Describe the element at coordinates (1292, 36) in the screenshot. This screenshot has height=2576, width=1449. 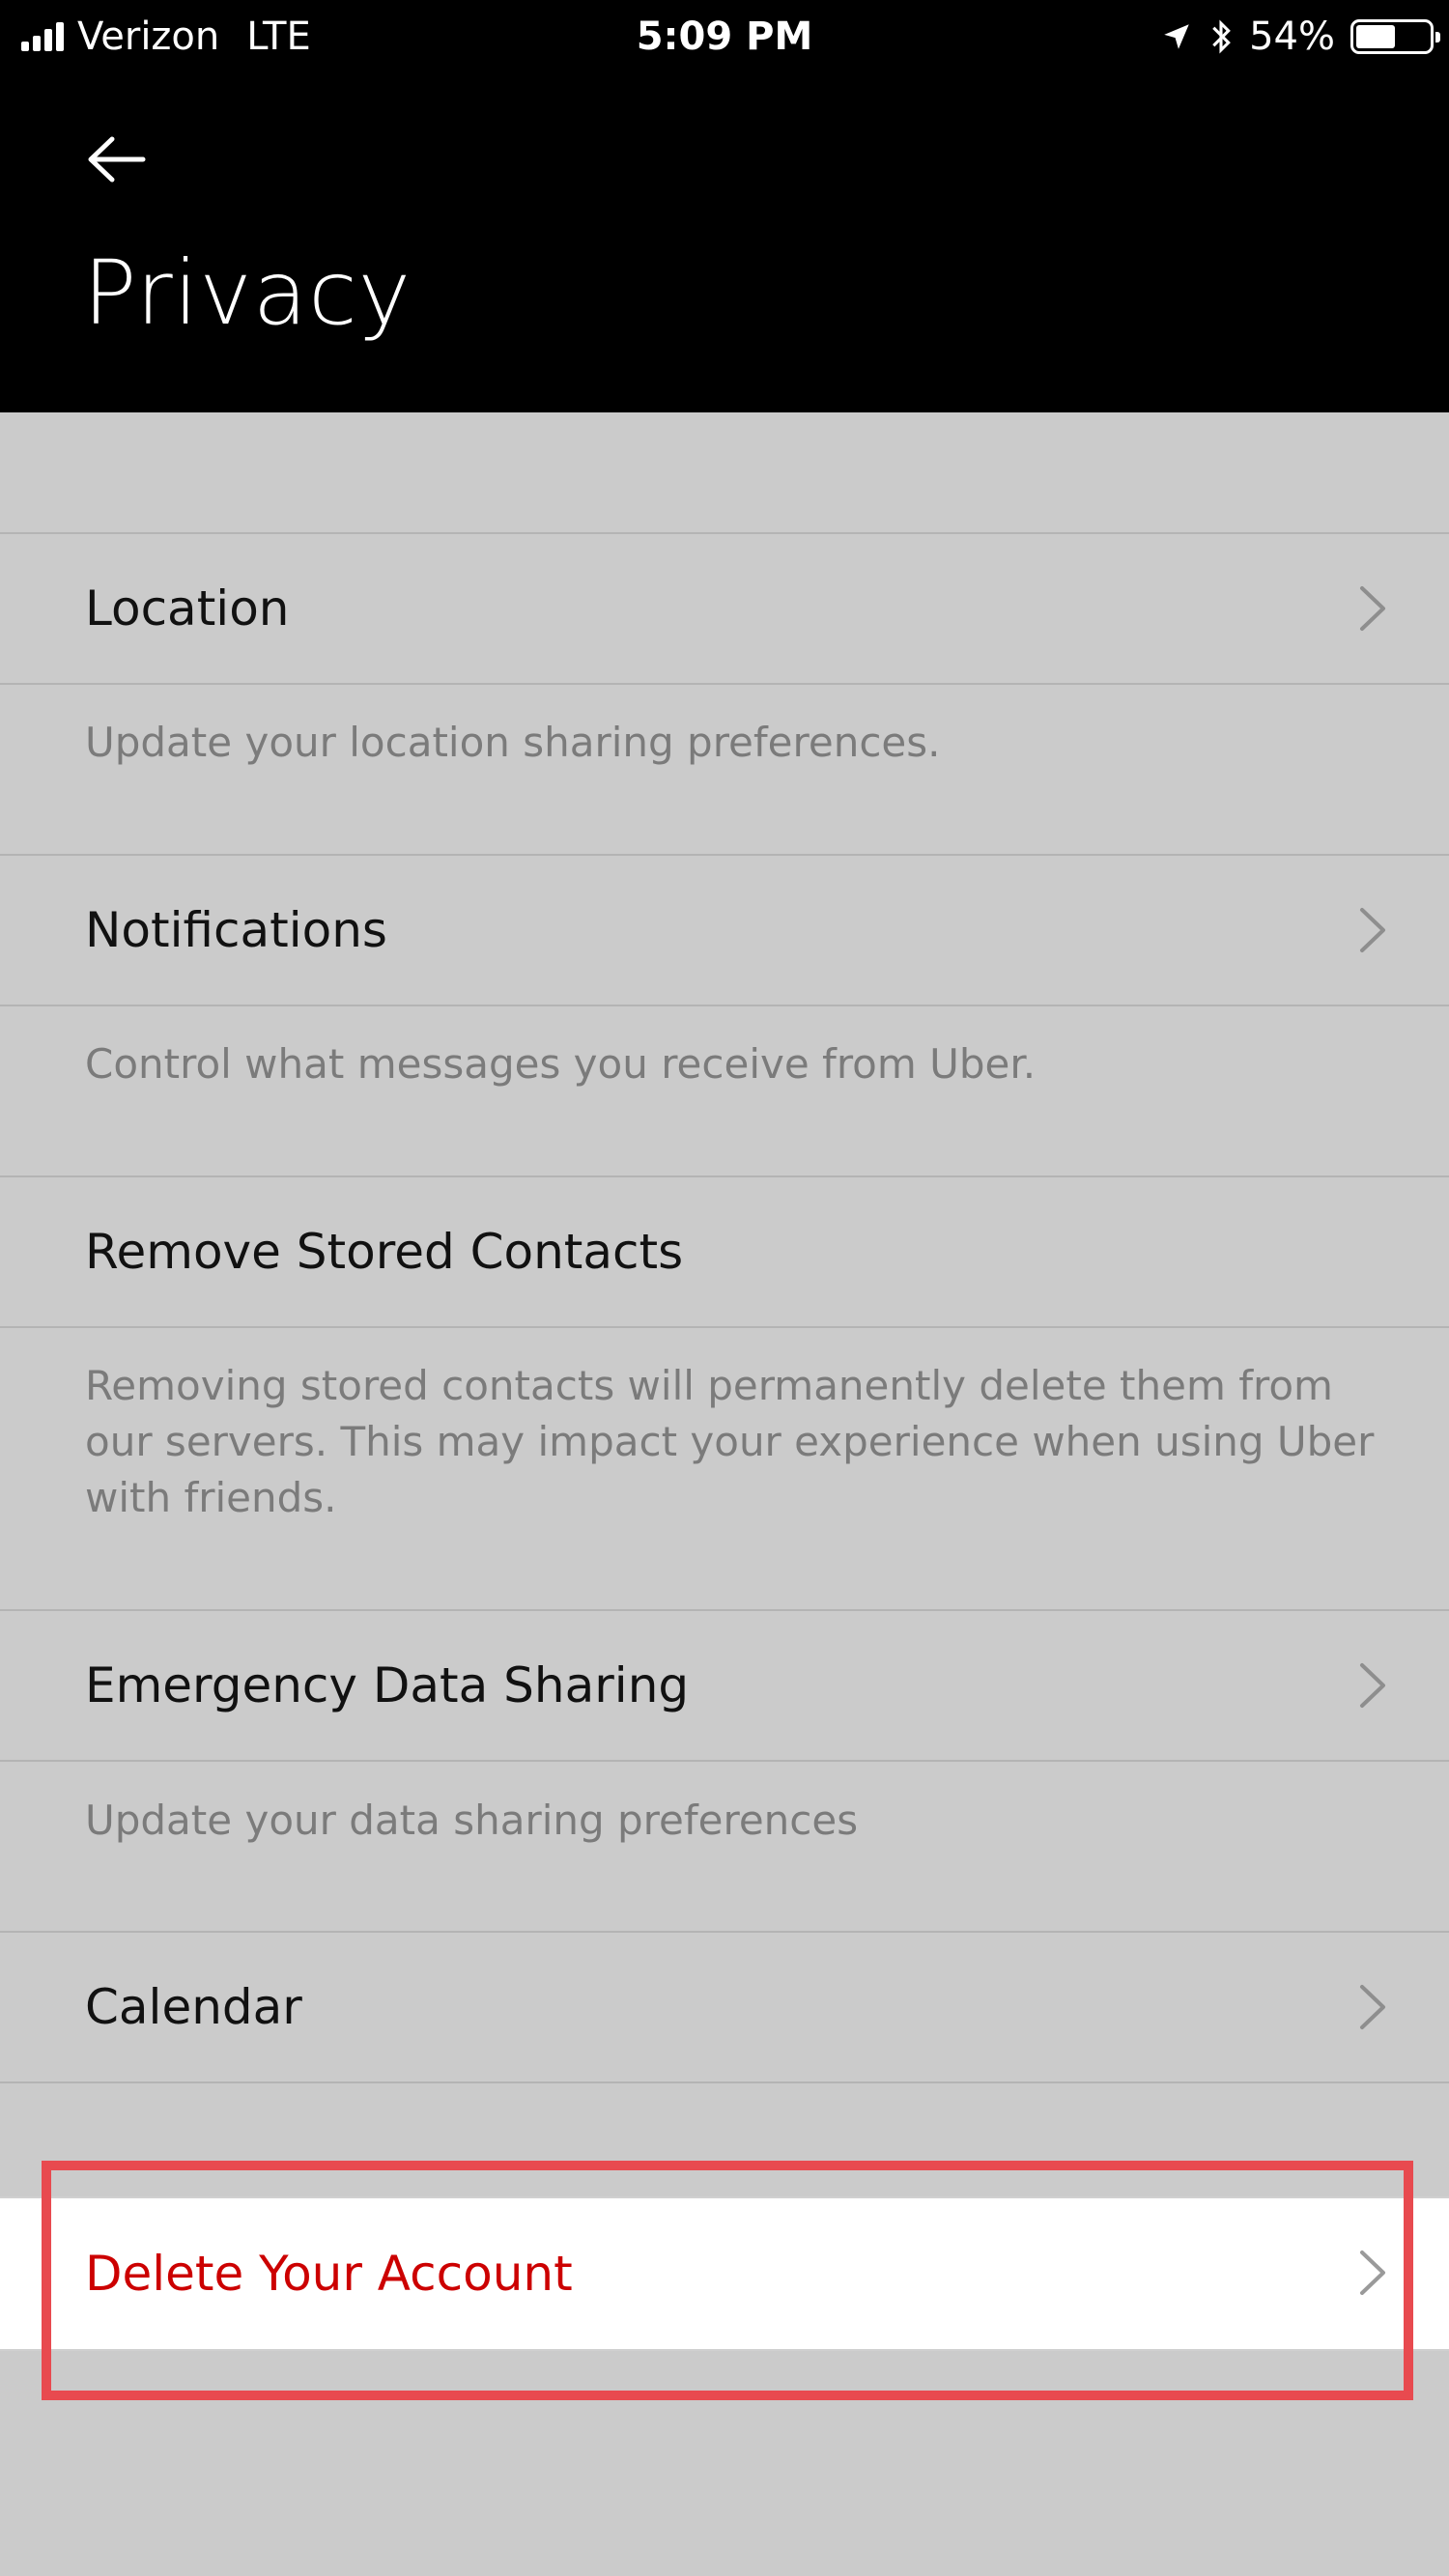
I see `battery-percent: 54%` at that location.